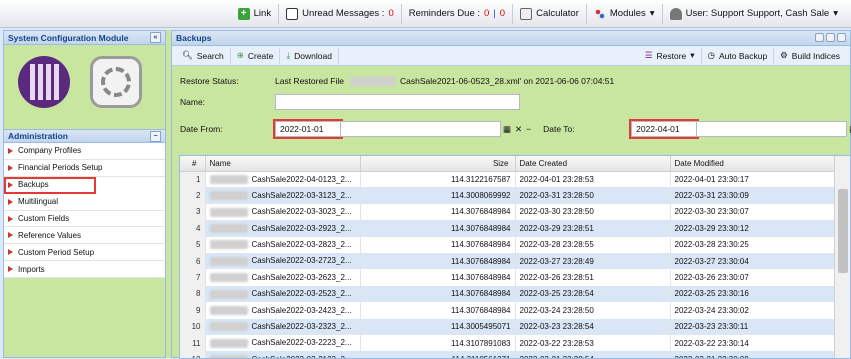 This screenshot has height=359, width=851. Describe the element at coordinates (391, 13) in the screenshot. I see `unread-count: 0` at that location.